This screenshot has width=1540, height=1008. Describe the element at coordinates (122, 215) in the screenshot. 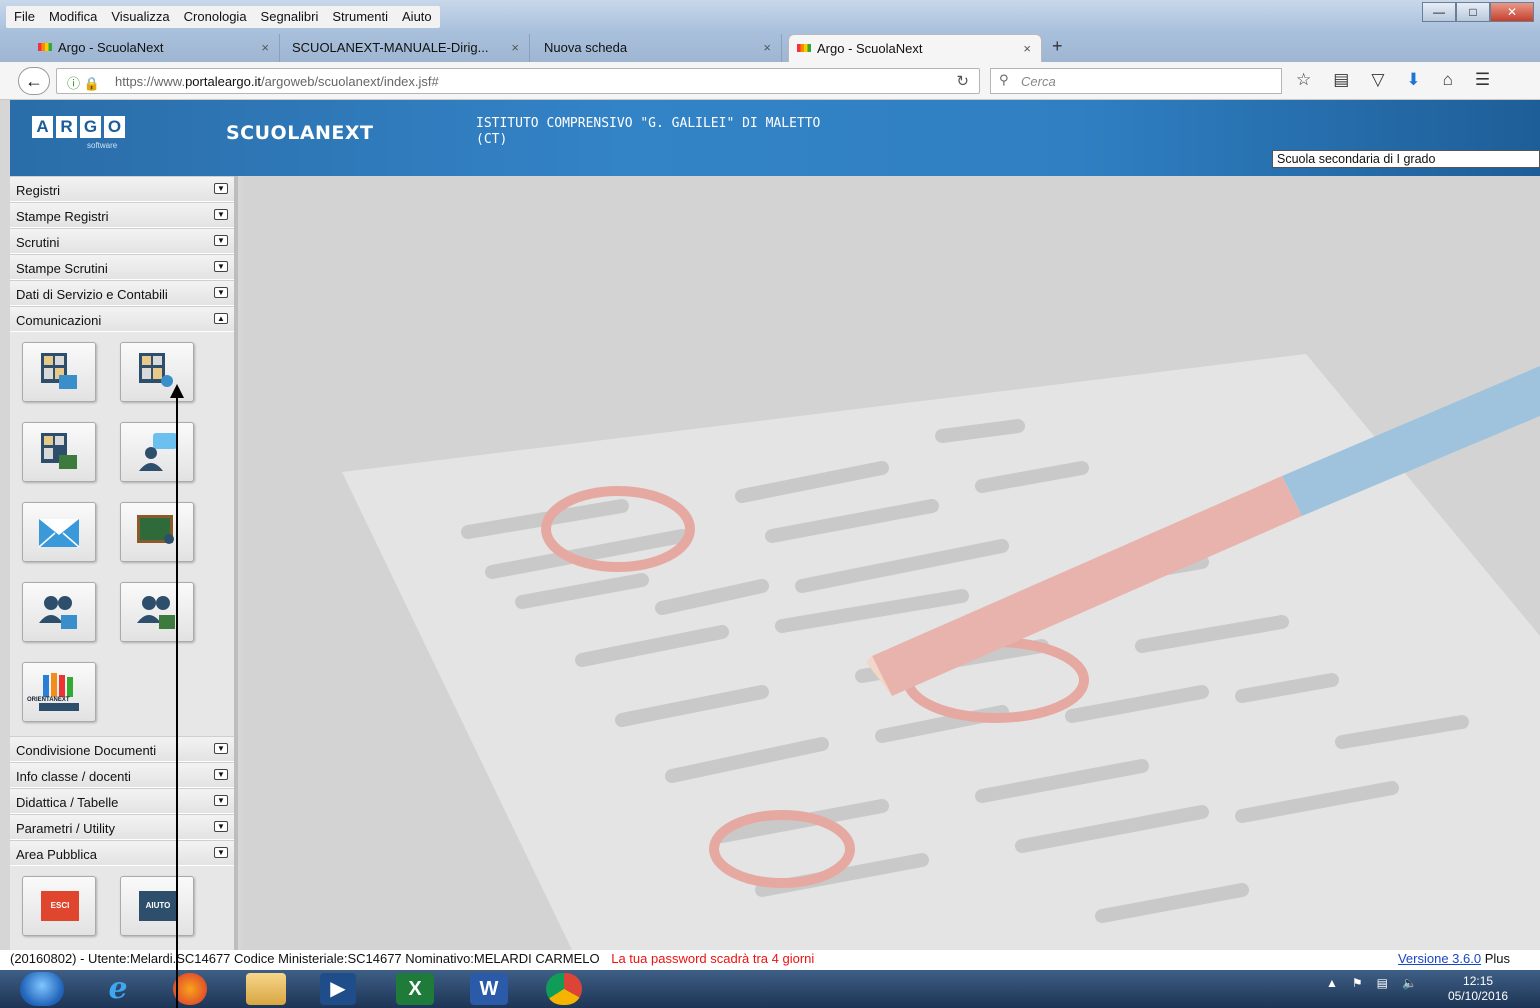

I see `sidebar-item-stampe-registri: Stampe Registri ▼` at that location.